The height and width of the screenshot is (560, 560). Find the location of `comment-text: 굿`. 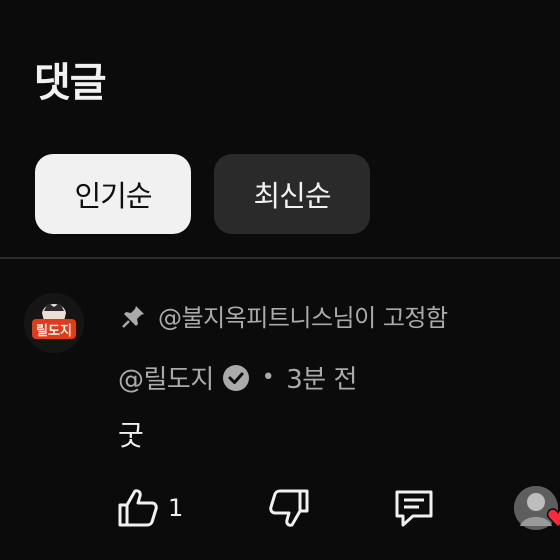

comment-text: 굿 is located at coordinates (131, 435).